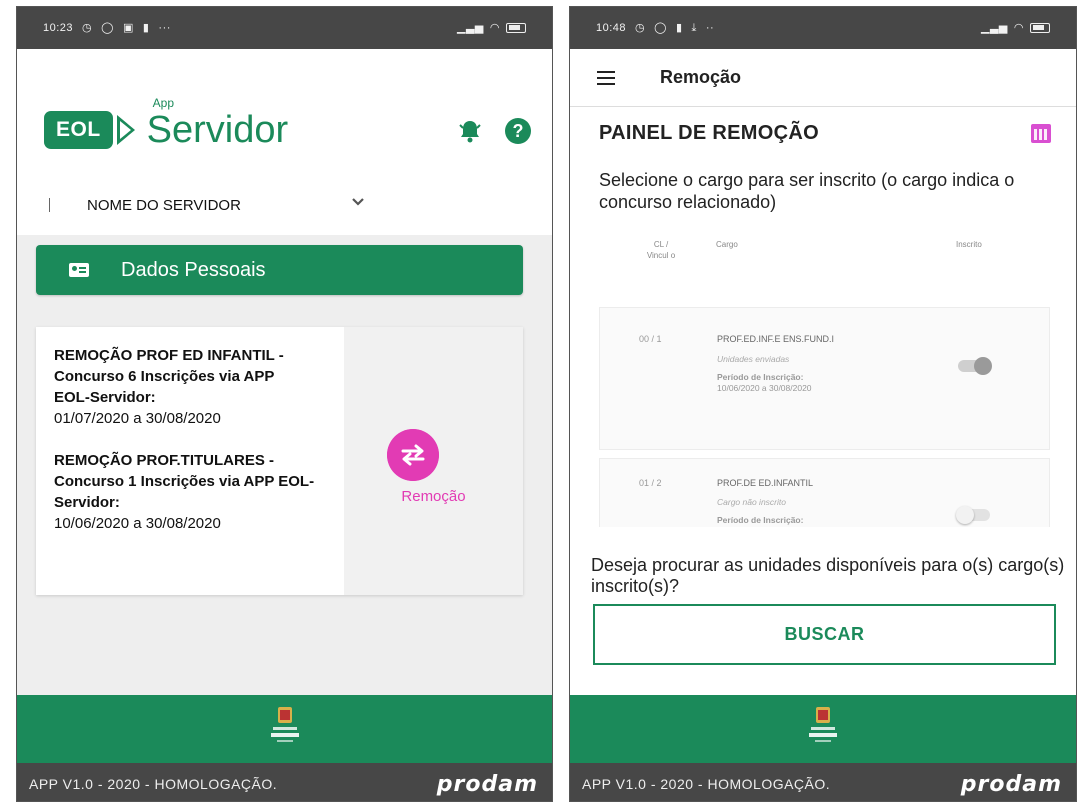 Image resolution: width=1090 pixels, height=805 pixels. I want to click on row-code: 01 / 2, so click(650, 483).